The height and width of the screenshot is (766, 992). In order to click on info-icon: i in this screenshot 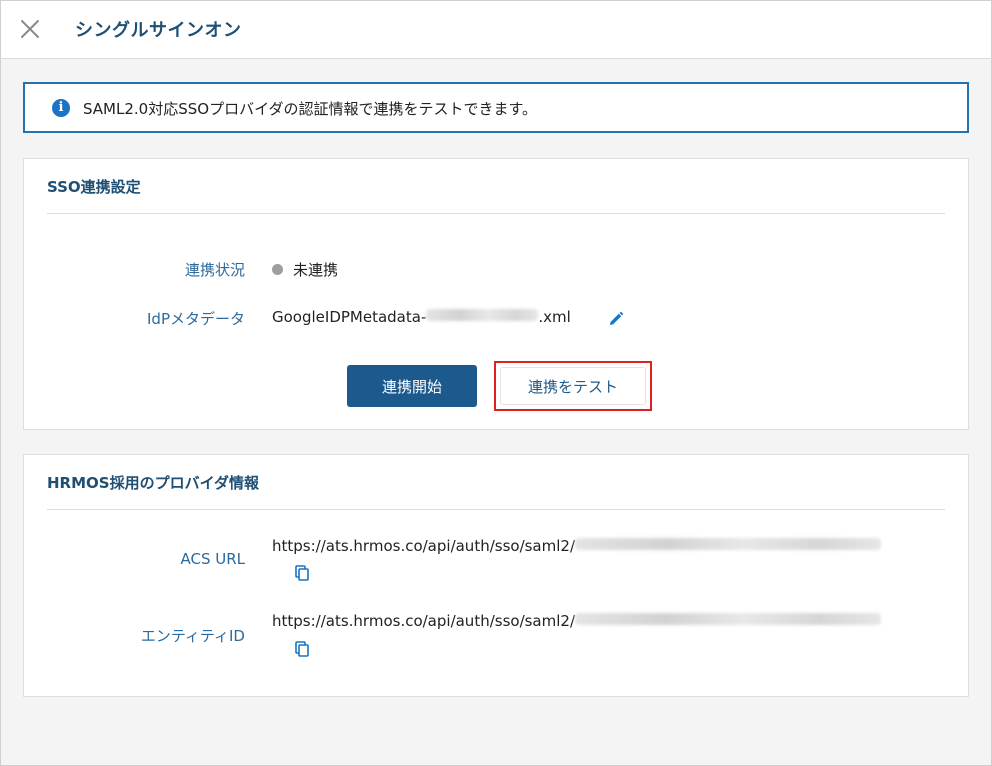, I will do `click(61, 108)`.